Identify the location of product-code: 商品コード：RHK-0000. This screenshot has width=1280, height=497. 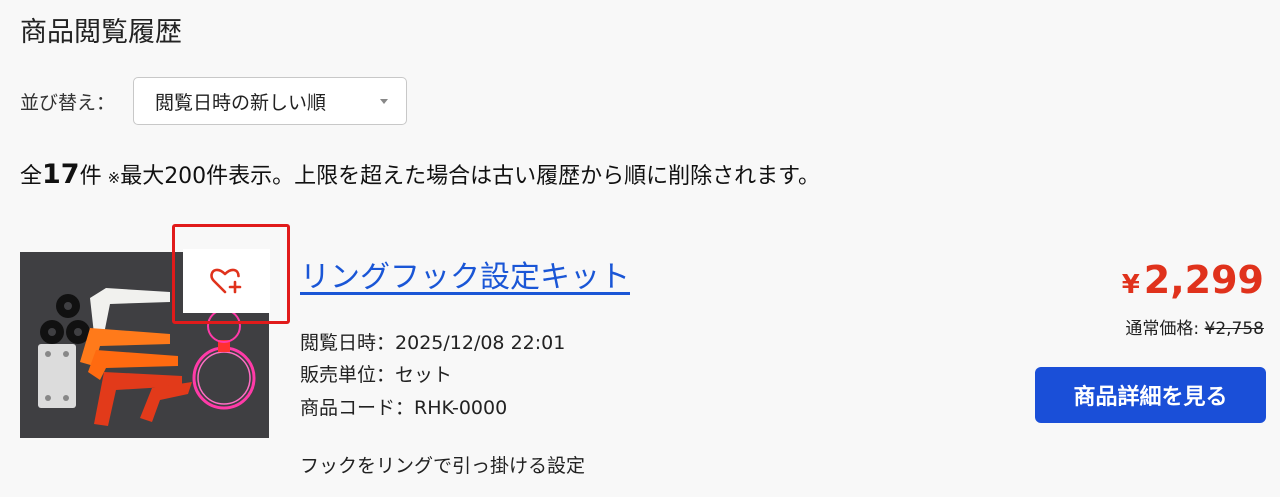
(403, 406).